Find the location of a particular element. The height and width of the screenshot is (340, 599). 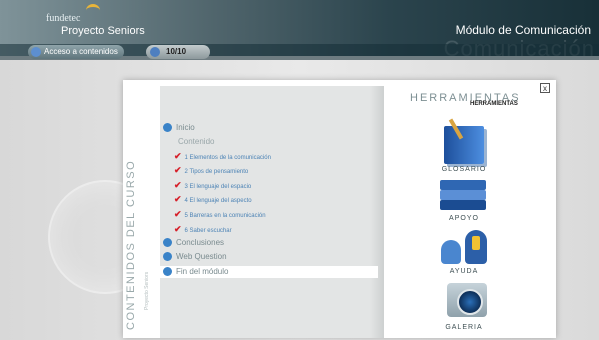

help-label: Ayuda is located at coordinates (464, 271).